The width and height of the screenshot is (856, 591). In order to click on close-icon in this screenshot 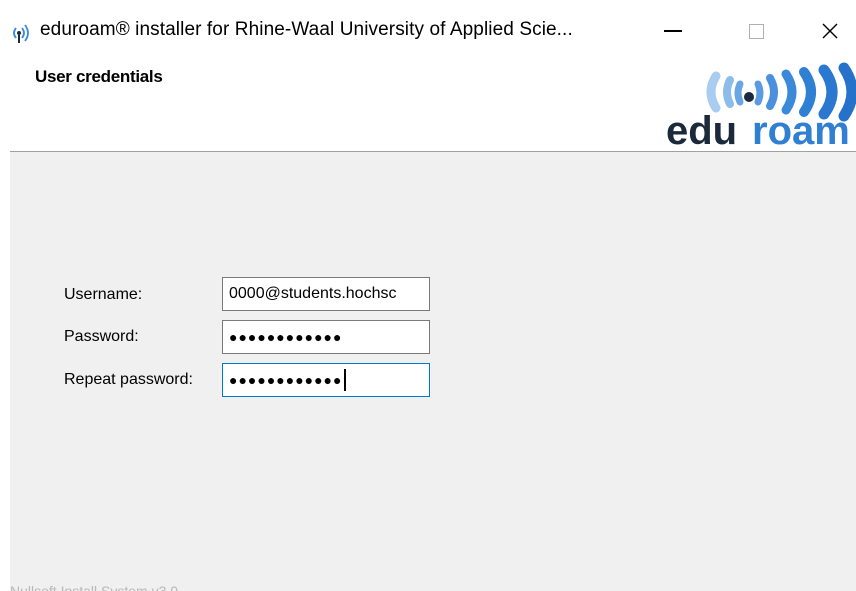, I will do `click(830, 31)`.